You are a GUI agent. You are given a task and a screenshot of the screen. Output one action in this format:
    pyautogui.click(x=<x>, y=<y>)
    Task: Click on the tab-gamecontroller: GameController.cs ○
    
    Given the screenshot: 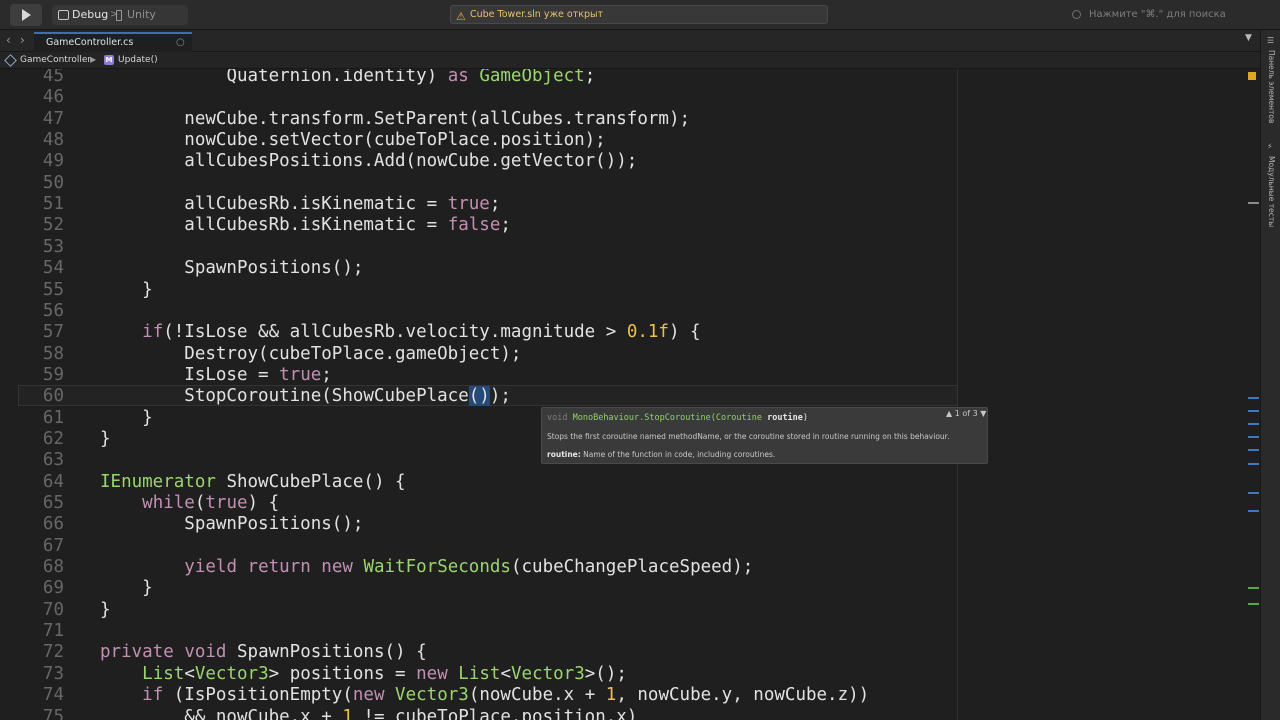 What is the action you would take?
    pyautogui.click(x=113, y=42)
    